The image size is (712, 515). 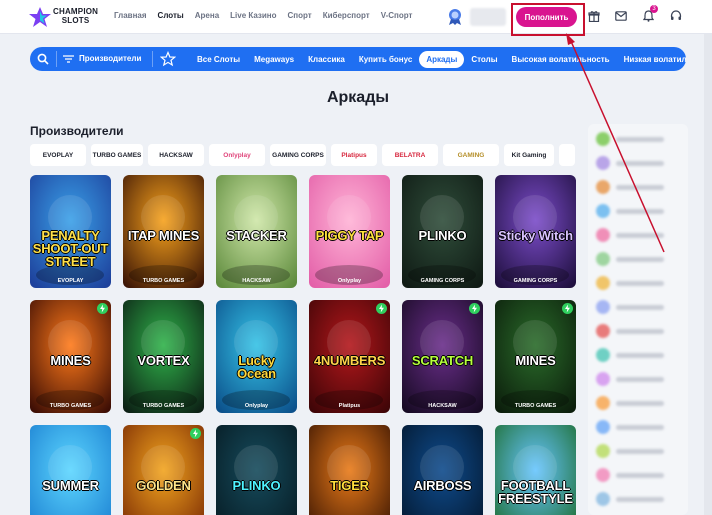 What do you see at coordinates (561, 59) in the screenshot?
I see `category-tab: Высокая волатильность` at bounding box center [561, 59].